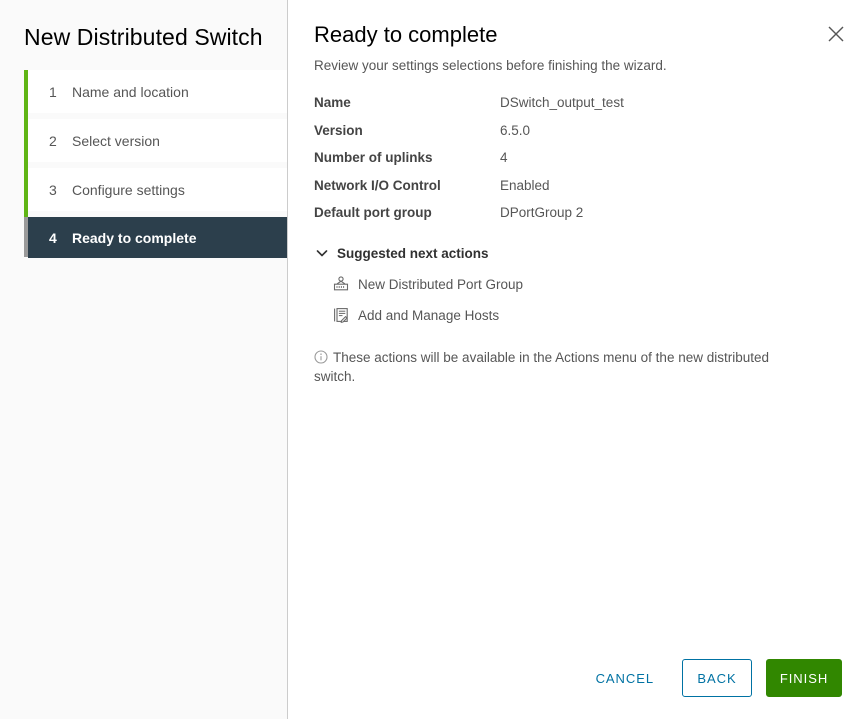 Image resolution: width=864 pixels, height=719 pixels. What do you see at coordinates (341, 315) in the screenshot?
I see `add-manage-hosts-icon` at bounding box center [341, 315].